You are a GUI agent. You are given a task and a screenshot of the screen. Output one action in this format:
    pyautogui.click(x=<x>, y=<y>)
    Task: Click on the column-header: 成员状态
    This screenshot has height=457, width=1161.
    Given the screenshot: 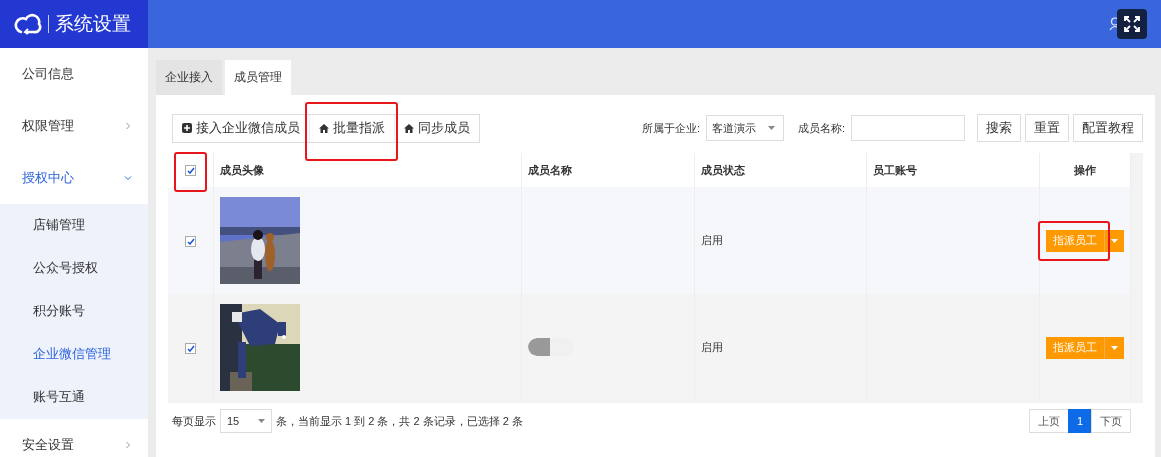 What is the action you would take?
    pyautogui.click(x=780, y=170)
    